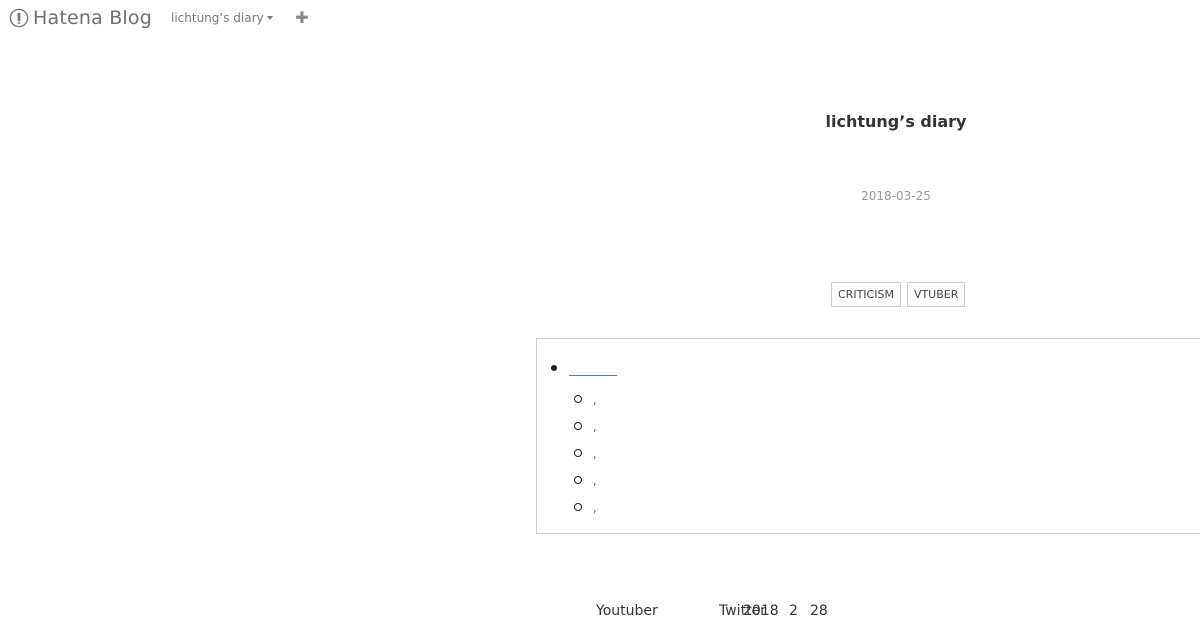  What do you see at coordinates (217, 18) in the screenshot?
I see `blog-switcher-label: lichtung’s diary` at bounding box center [217, 18].